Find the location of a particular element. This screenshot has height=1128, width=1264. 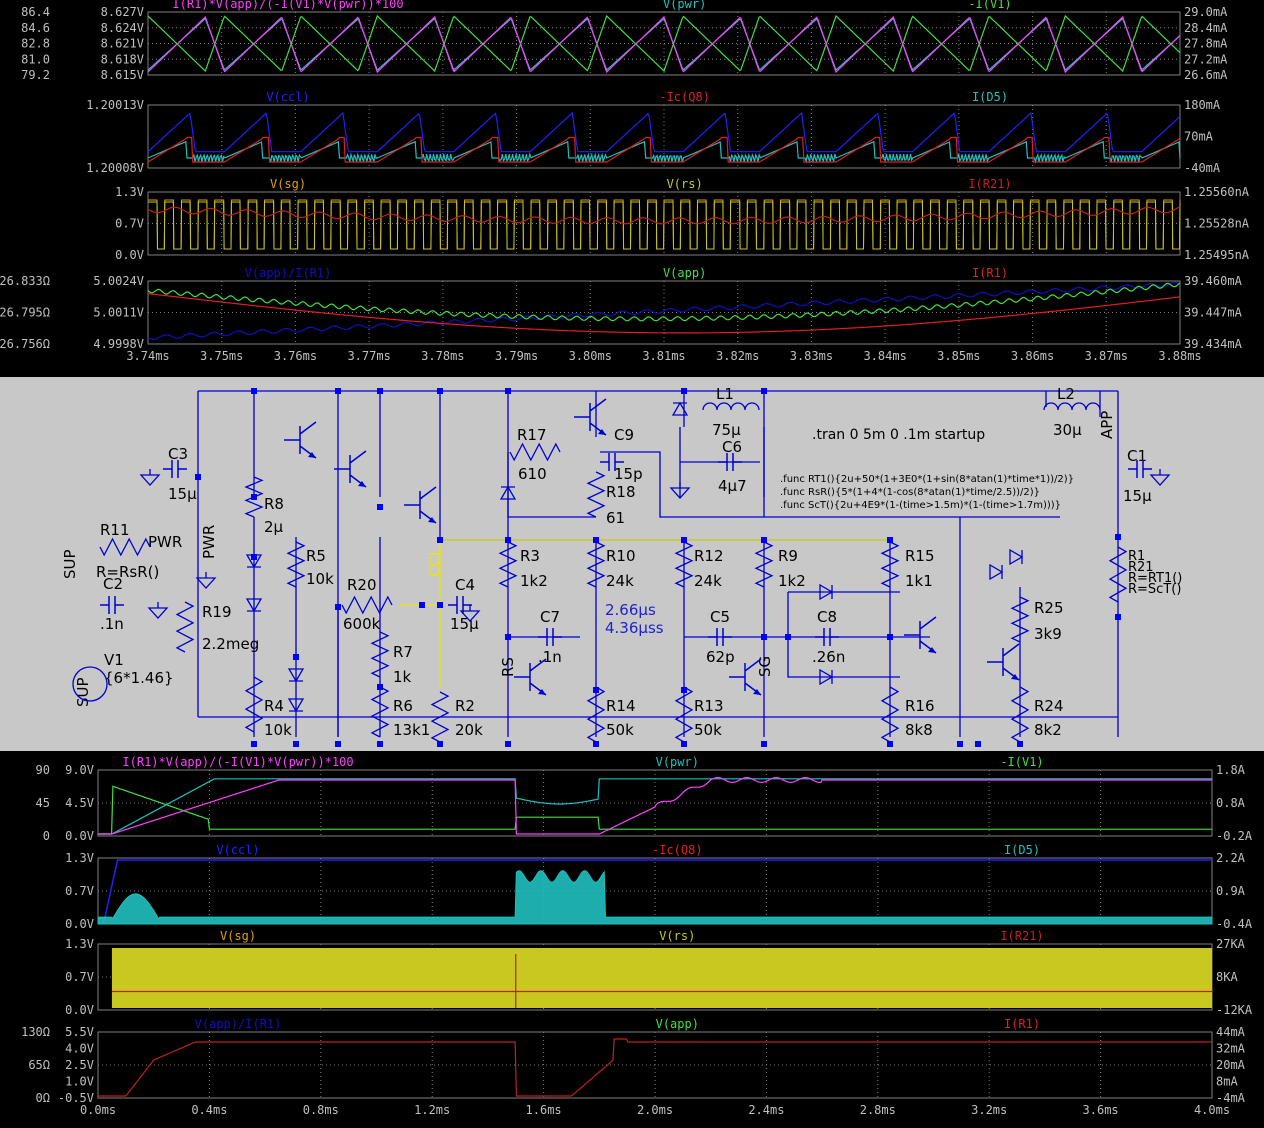

part-name-c8: C8 is located at coordinates (827, 617).